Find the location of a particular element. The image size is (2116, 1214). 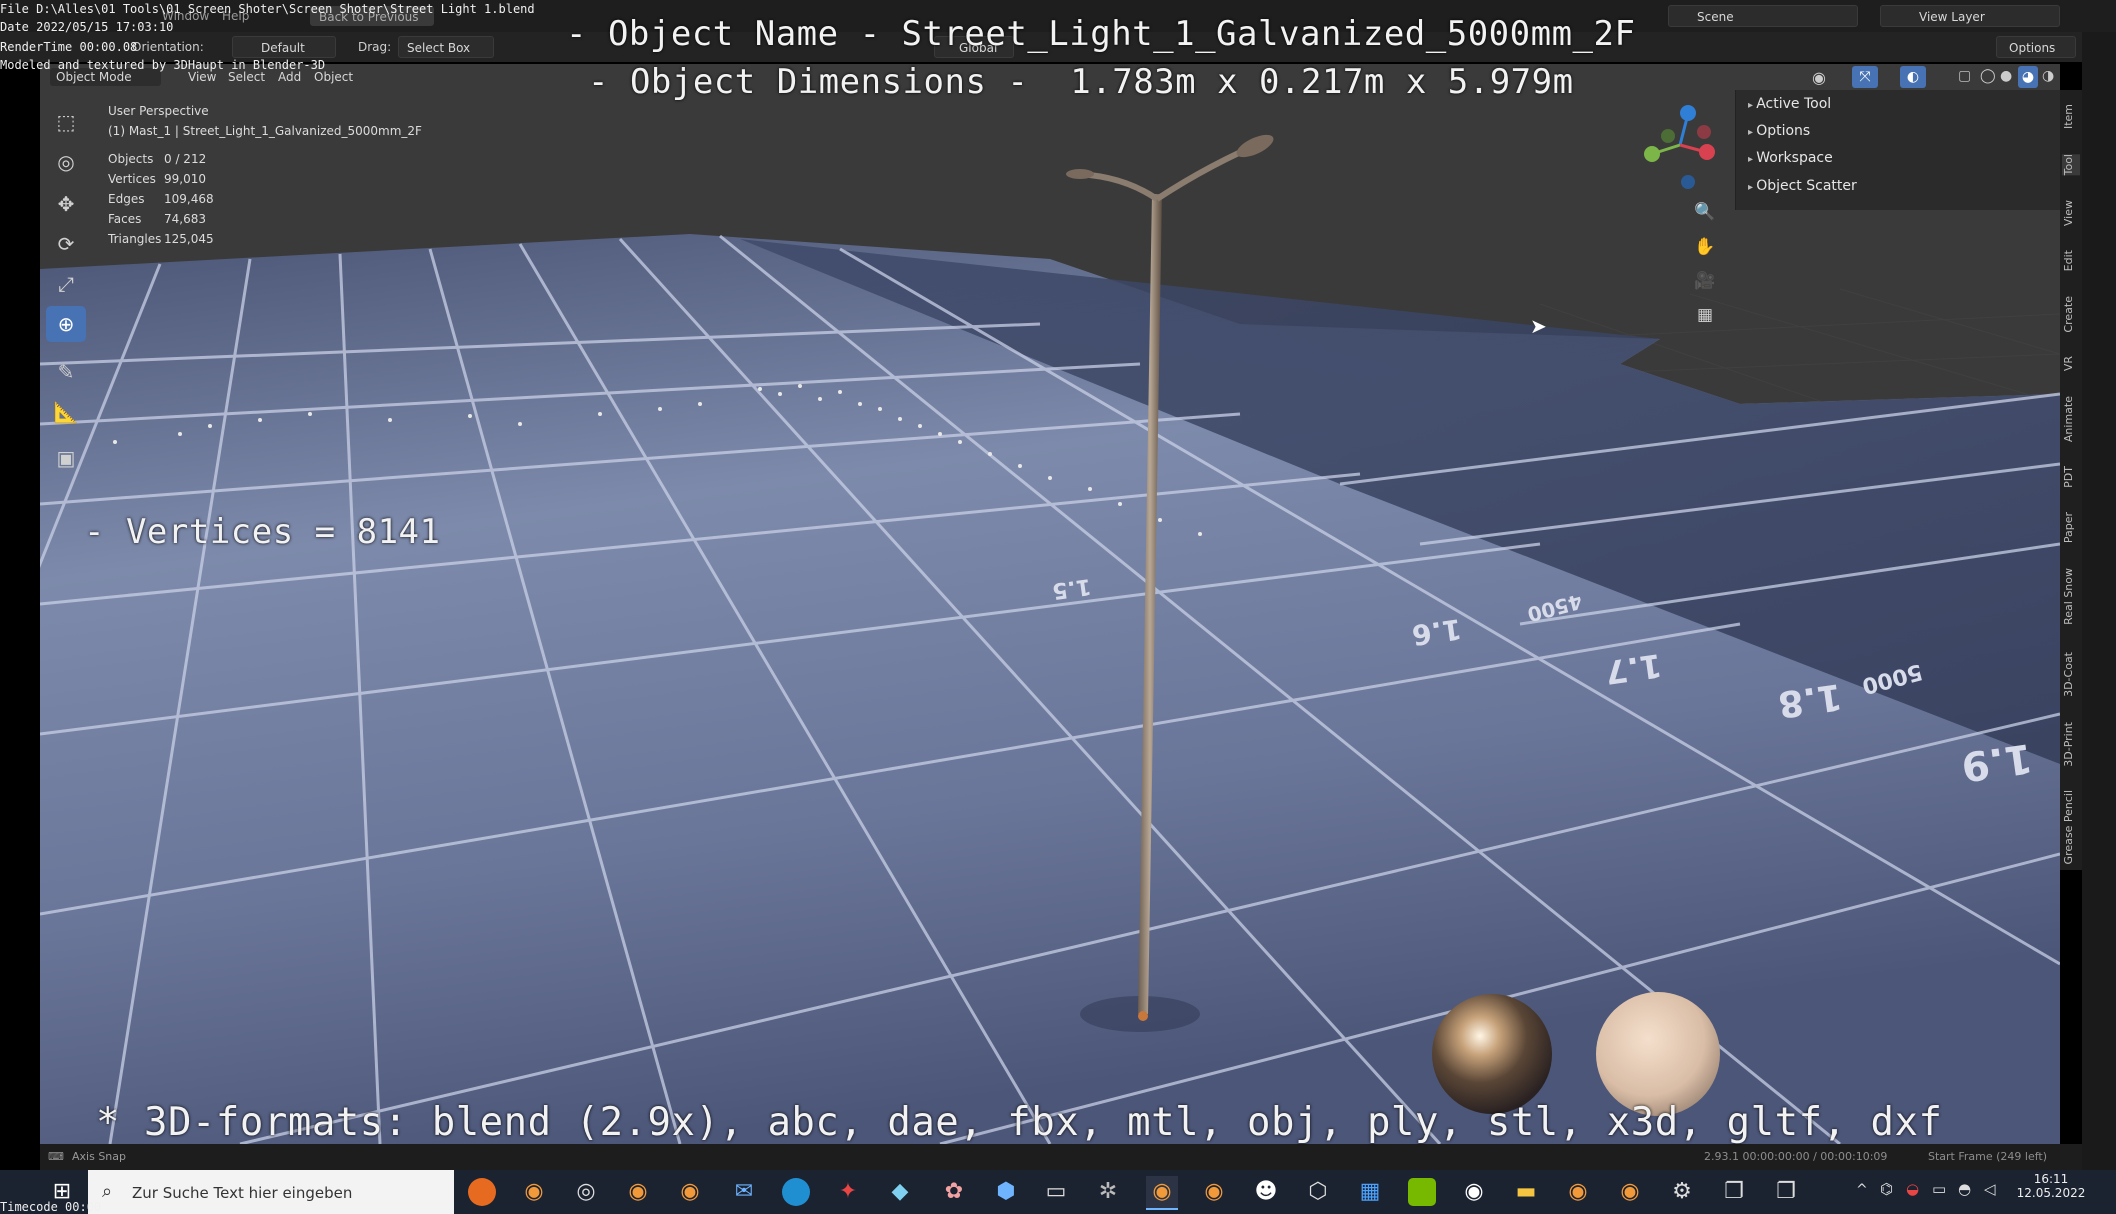

settings-gear-icon: ⚙ is located at coordinates (1682, 1192).